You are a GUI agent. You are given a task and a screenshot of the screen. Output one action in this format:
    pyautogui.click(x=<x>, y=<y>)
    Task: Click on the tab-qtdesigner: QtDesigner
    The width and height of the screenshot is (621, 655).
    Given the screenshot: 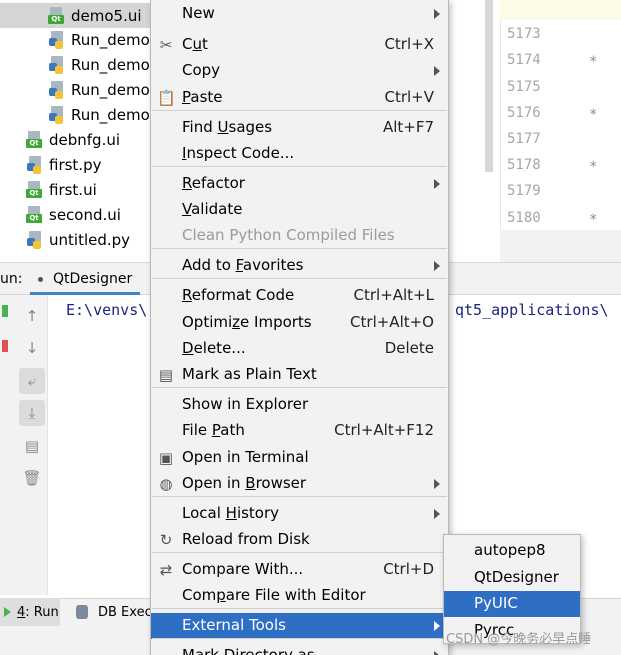 What is the action you would take?
    pyautogui.click(x=85, y=280)
    